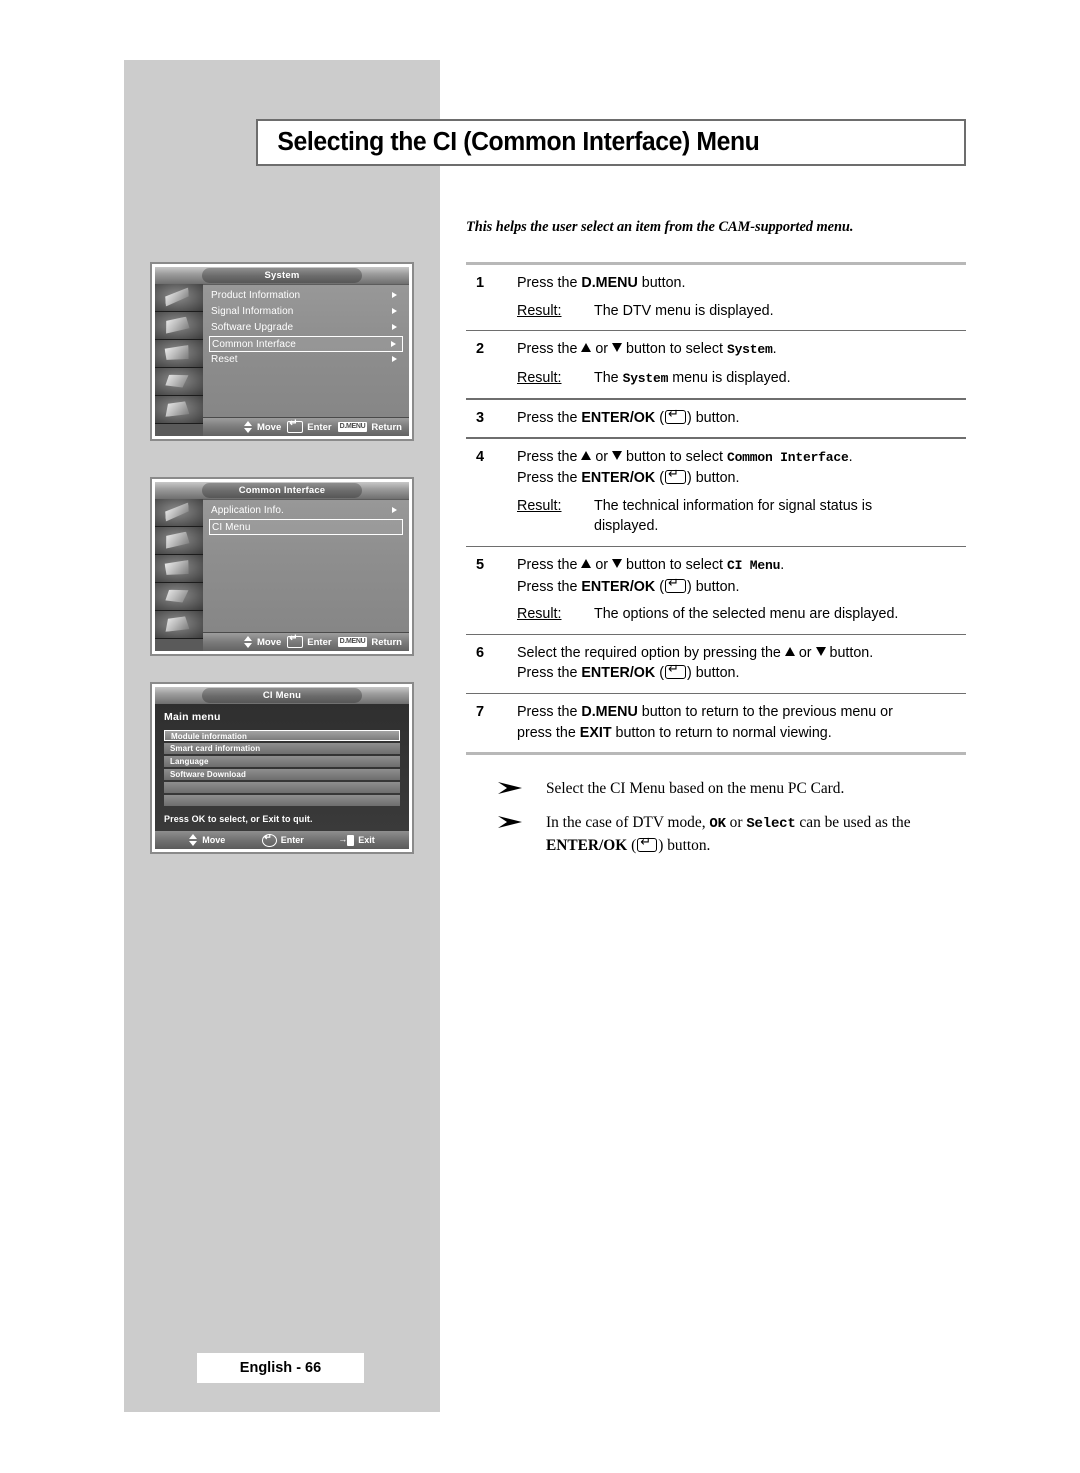  I want to click on tv-menu-item-label: Common Interface, so click(254, 344).